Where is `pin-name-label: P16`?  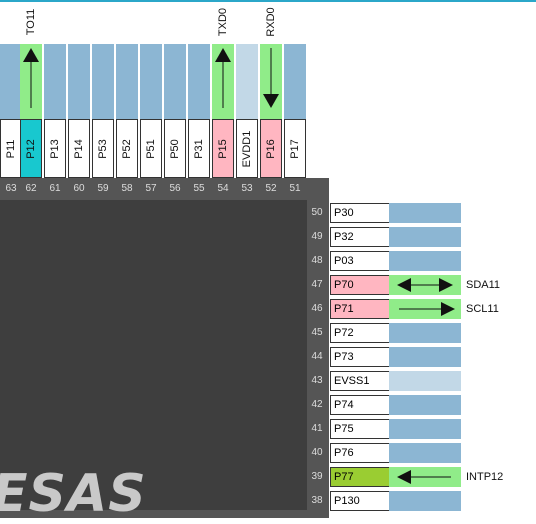
pin-name-label: P16 is located at coordinates (271, 148).